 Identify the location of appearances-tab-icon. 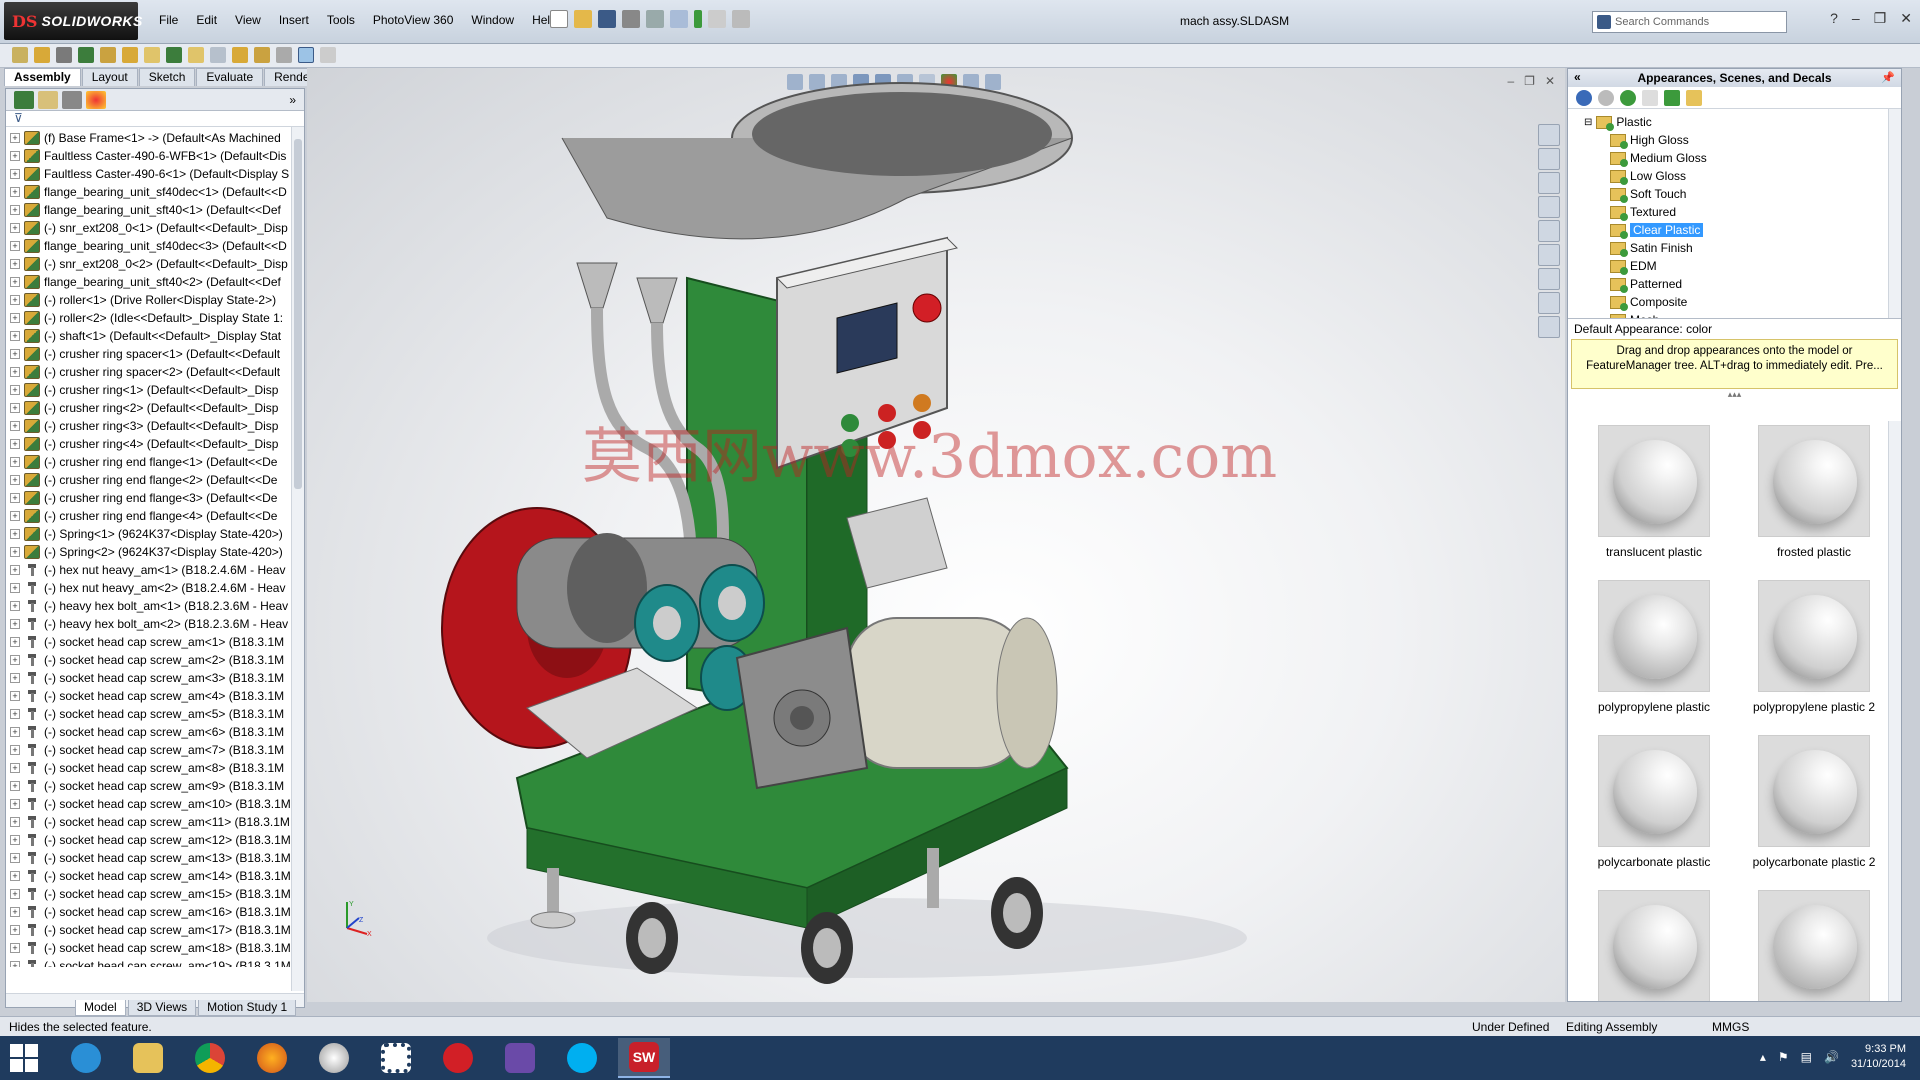
(1549, 231).